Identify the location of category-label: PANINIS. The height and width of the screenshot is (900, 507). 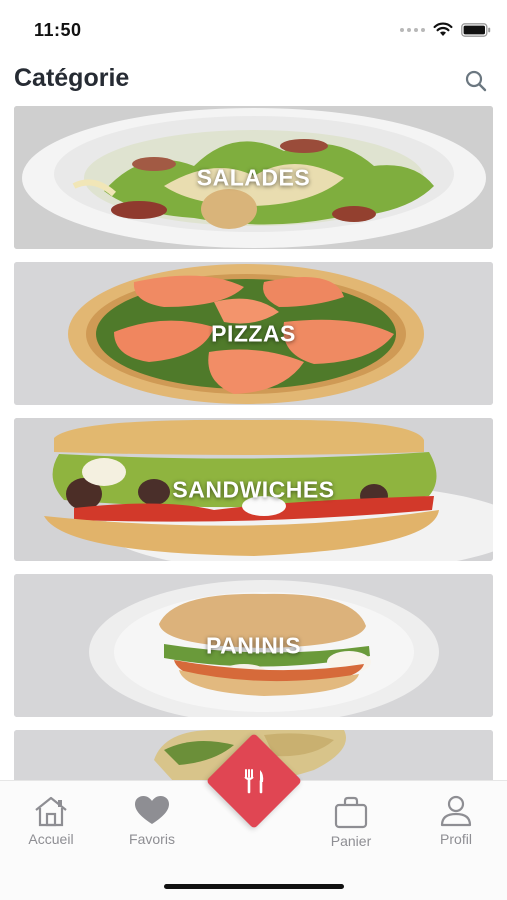
(253, 645).